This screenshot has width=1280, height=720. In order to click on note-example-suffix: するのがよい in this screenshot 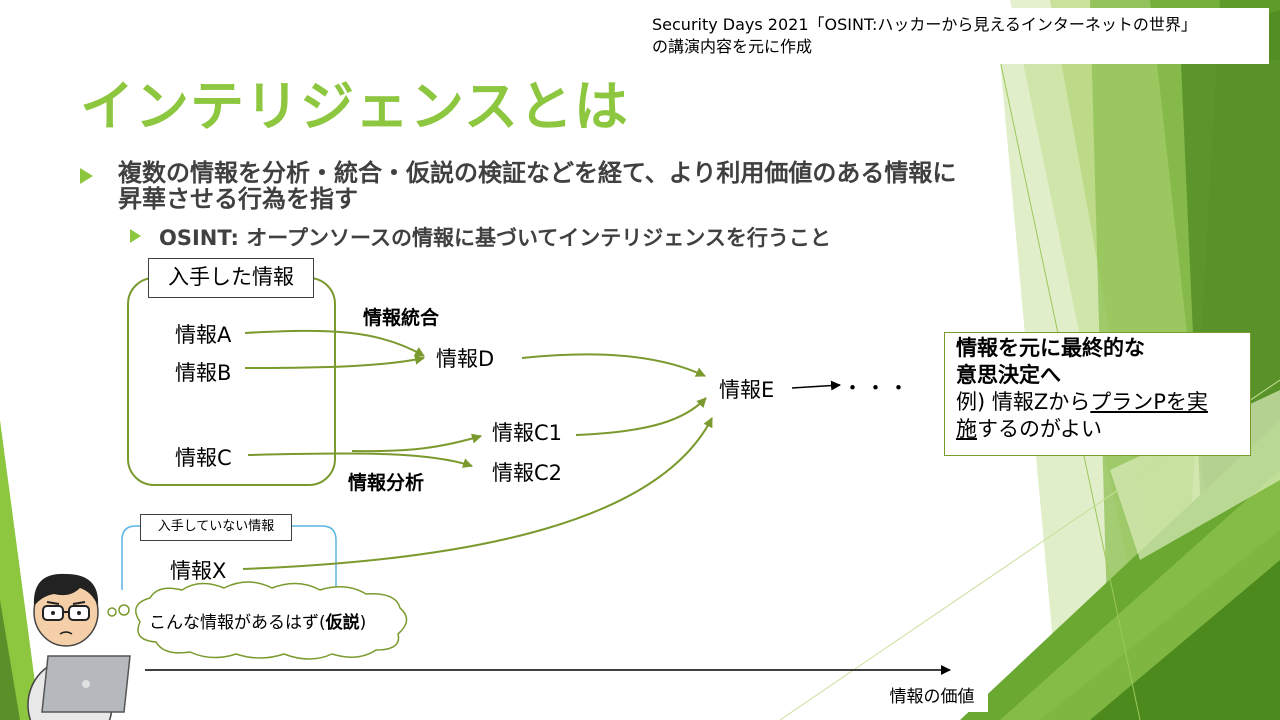, I will do `click(1039, 429)`.